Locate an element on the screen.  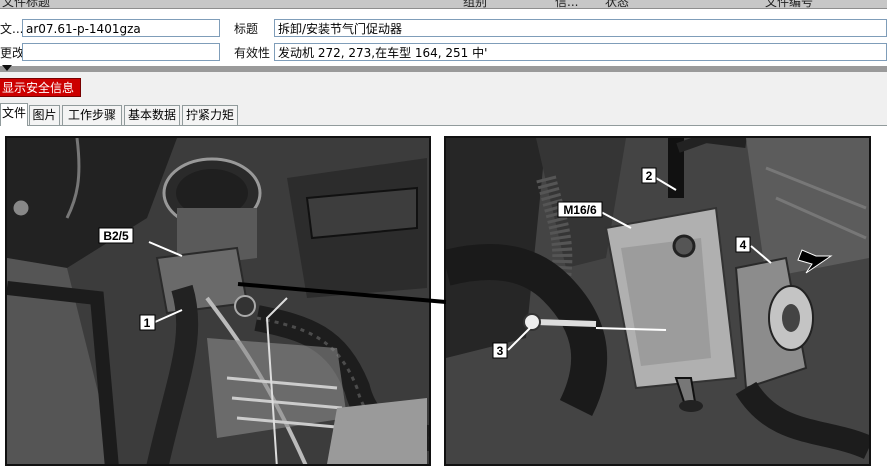
validity-field: 发动机 272, 273,在车型 164, 251 中' is located at coordinates (580, 52).